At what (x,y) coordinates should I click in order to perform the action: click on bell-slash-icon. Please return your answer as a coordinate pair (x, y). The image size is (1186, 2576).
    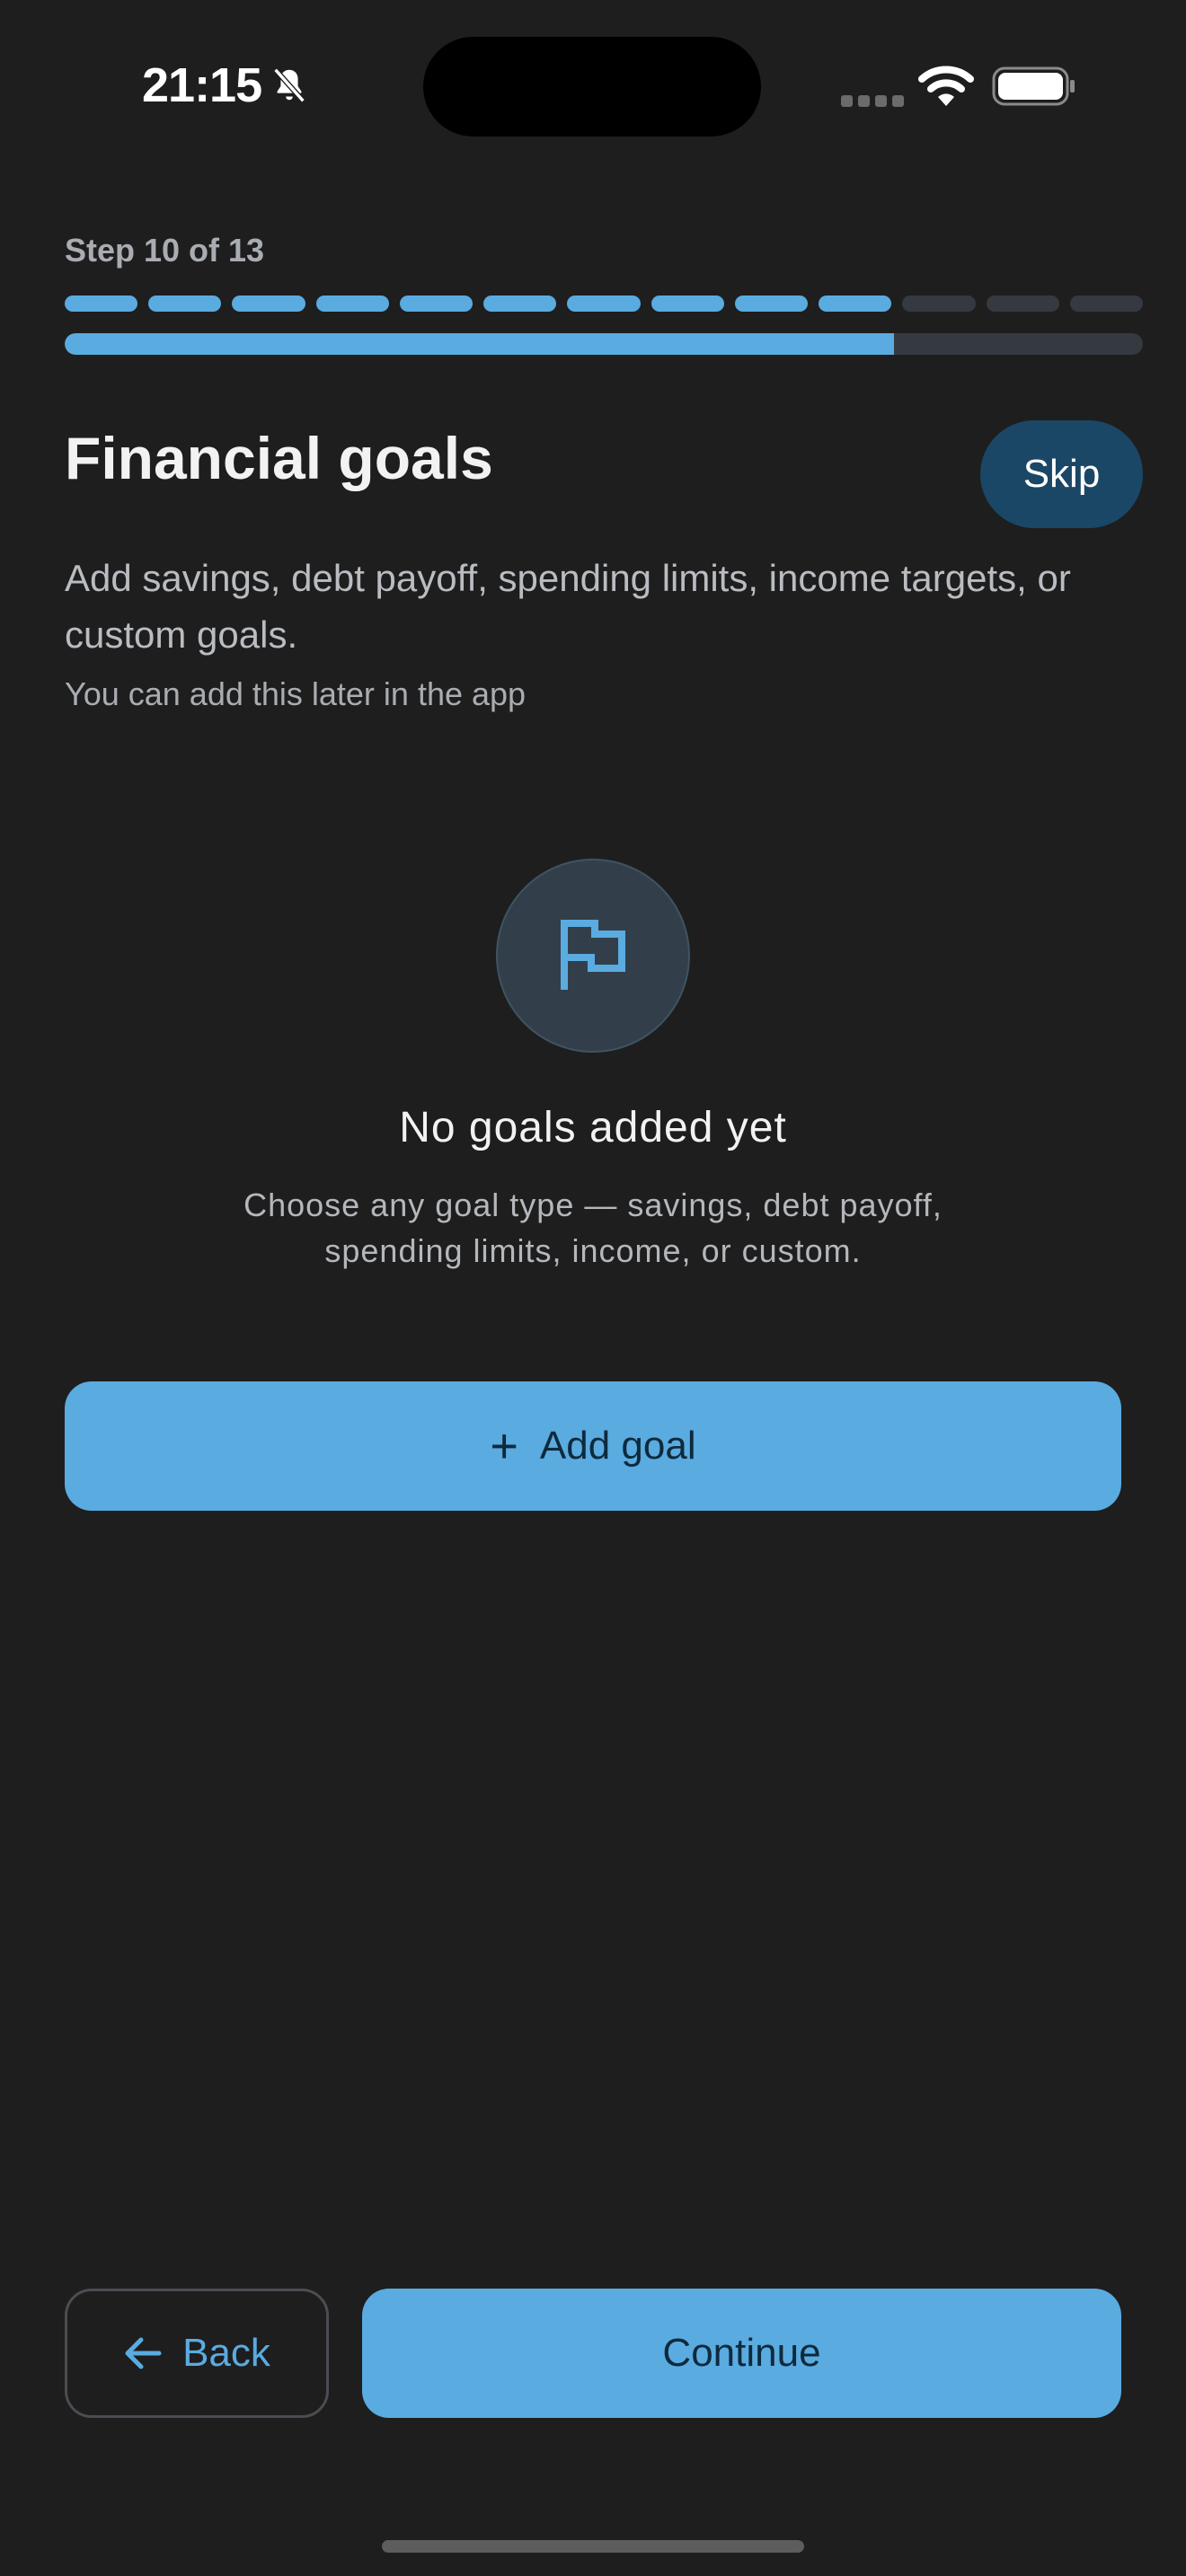
    Looking at the image, I should click on (289, 85).